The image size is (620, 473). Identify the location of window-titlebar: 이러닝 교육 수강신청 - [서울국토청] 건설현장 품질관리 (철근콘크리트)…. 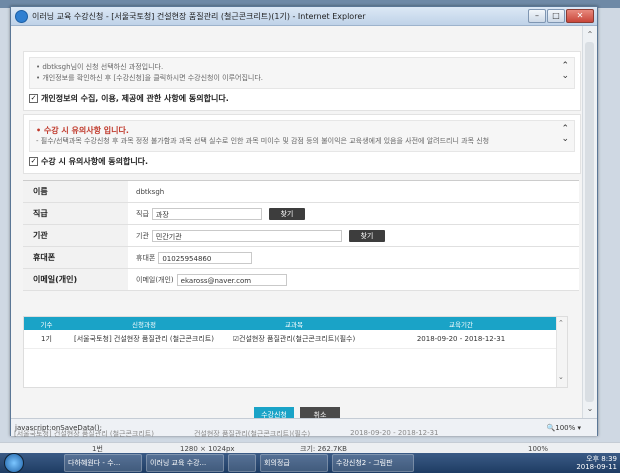
(304, 16).